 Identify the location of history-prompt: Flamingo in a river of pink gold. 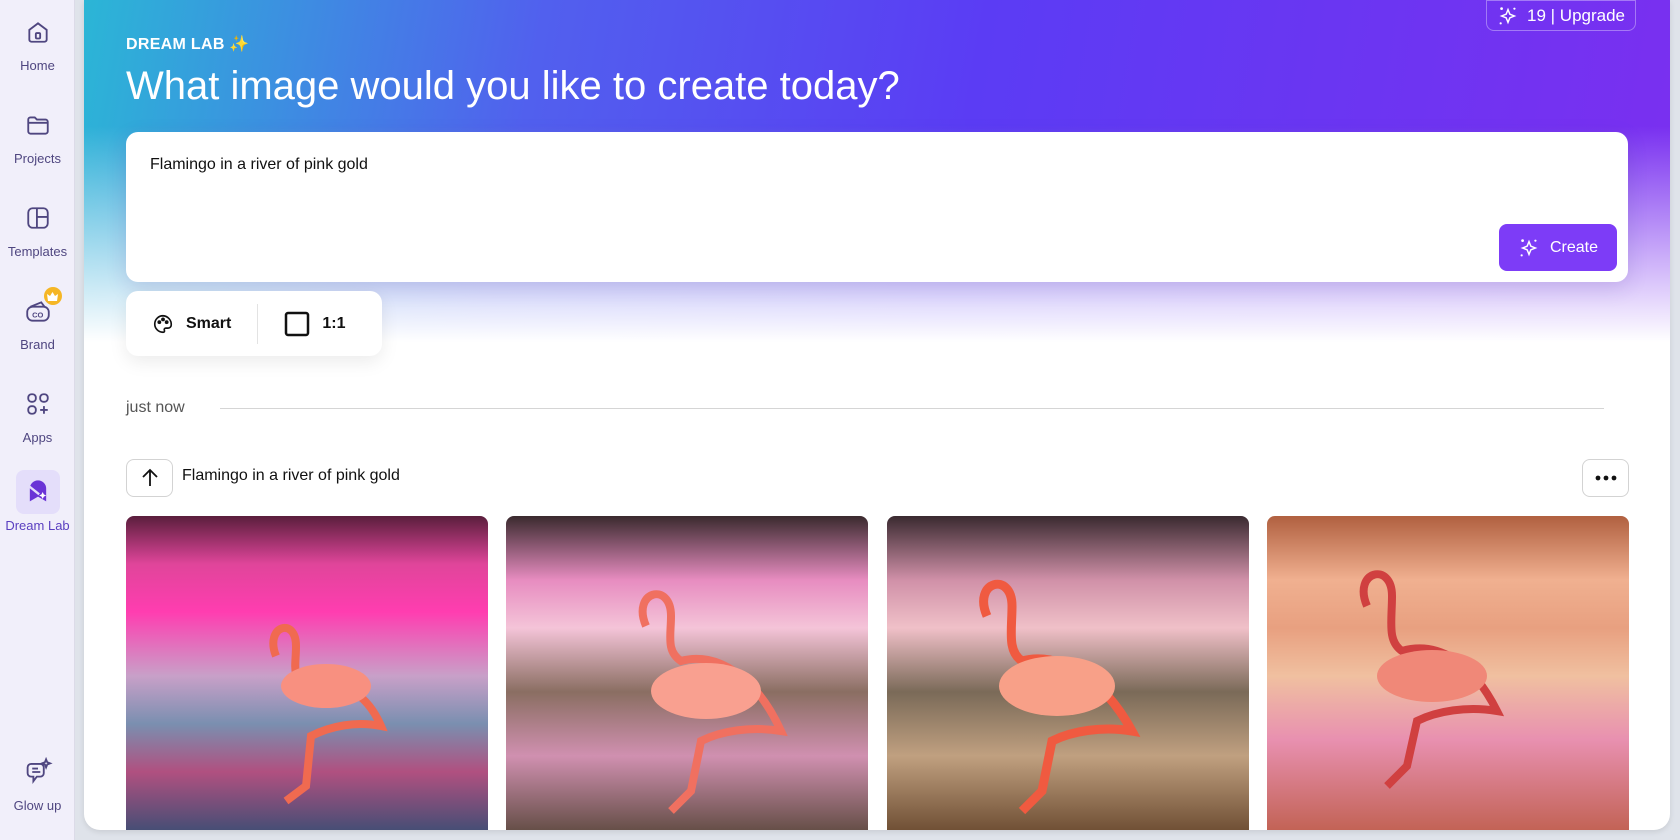
(291, 475).